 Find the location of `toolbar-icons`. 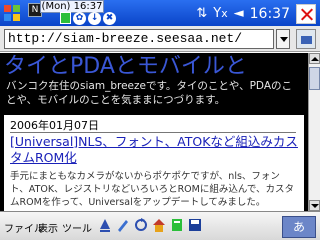

toolbar-icons is located at coordinates (150, 225).